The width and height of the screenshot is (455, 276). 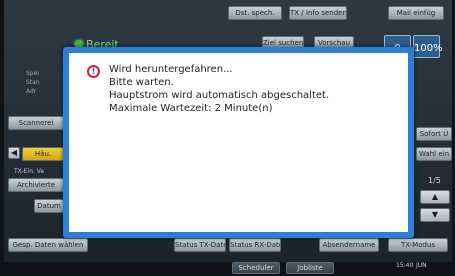 What do you see at coordinates (48, 245) in the screenshot?
I see `select-stored-data-button: Gesp. Daten wählen` at bounding box center [48, 245].